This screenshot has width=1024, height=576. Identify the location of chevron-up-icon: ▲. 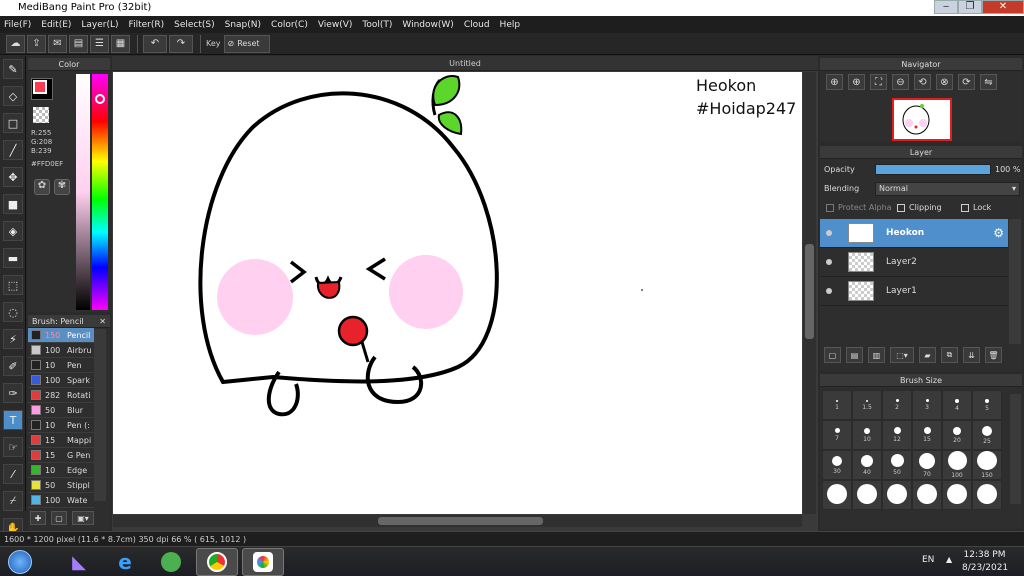
(949, 559).